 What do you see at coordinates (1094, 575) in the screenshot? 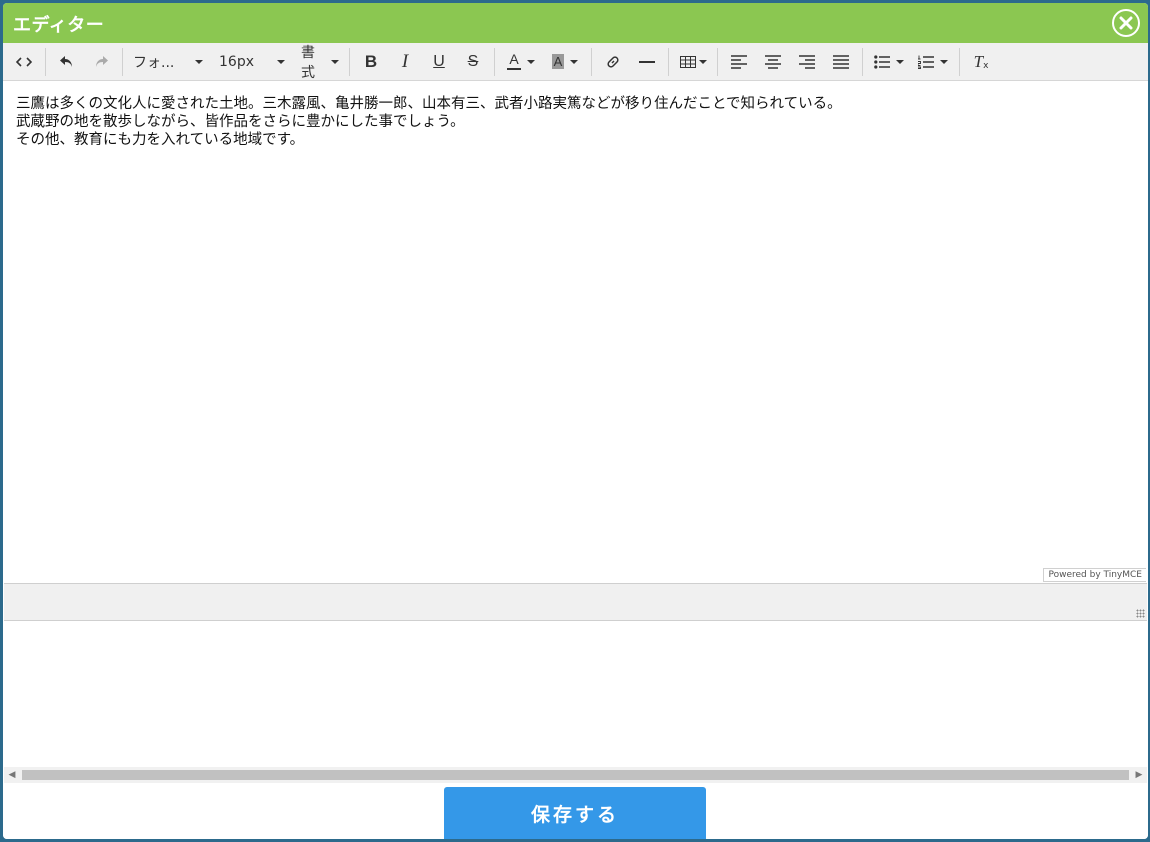
I see `powered-by-label: Powered by TinyMCE` at bounding box center [1094, 575].